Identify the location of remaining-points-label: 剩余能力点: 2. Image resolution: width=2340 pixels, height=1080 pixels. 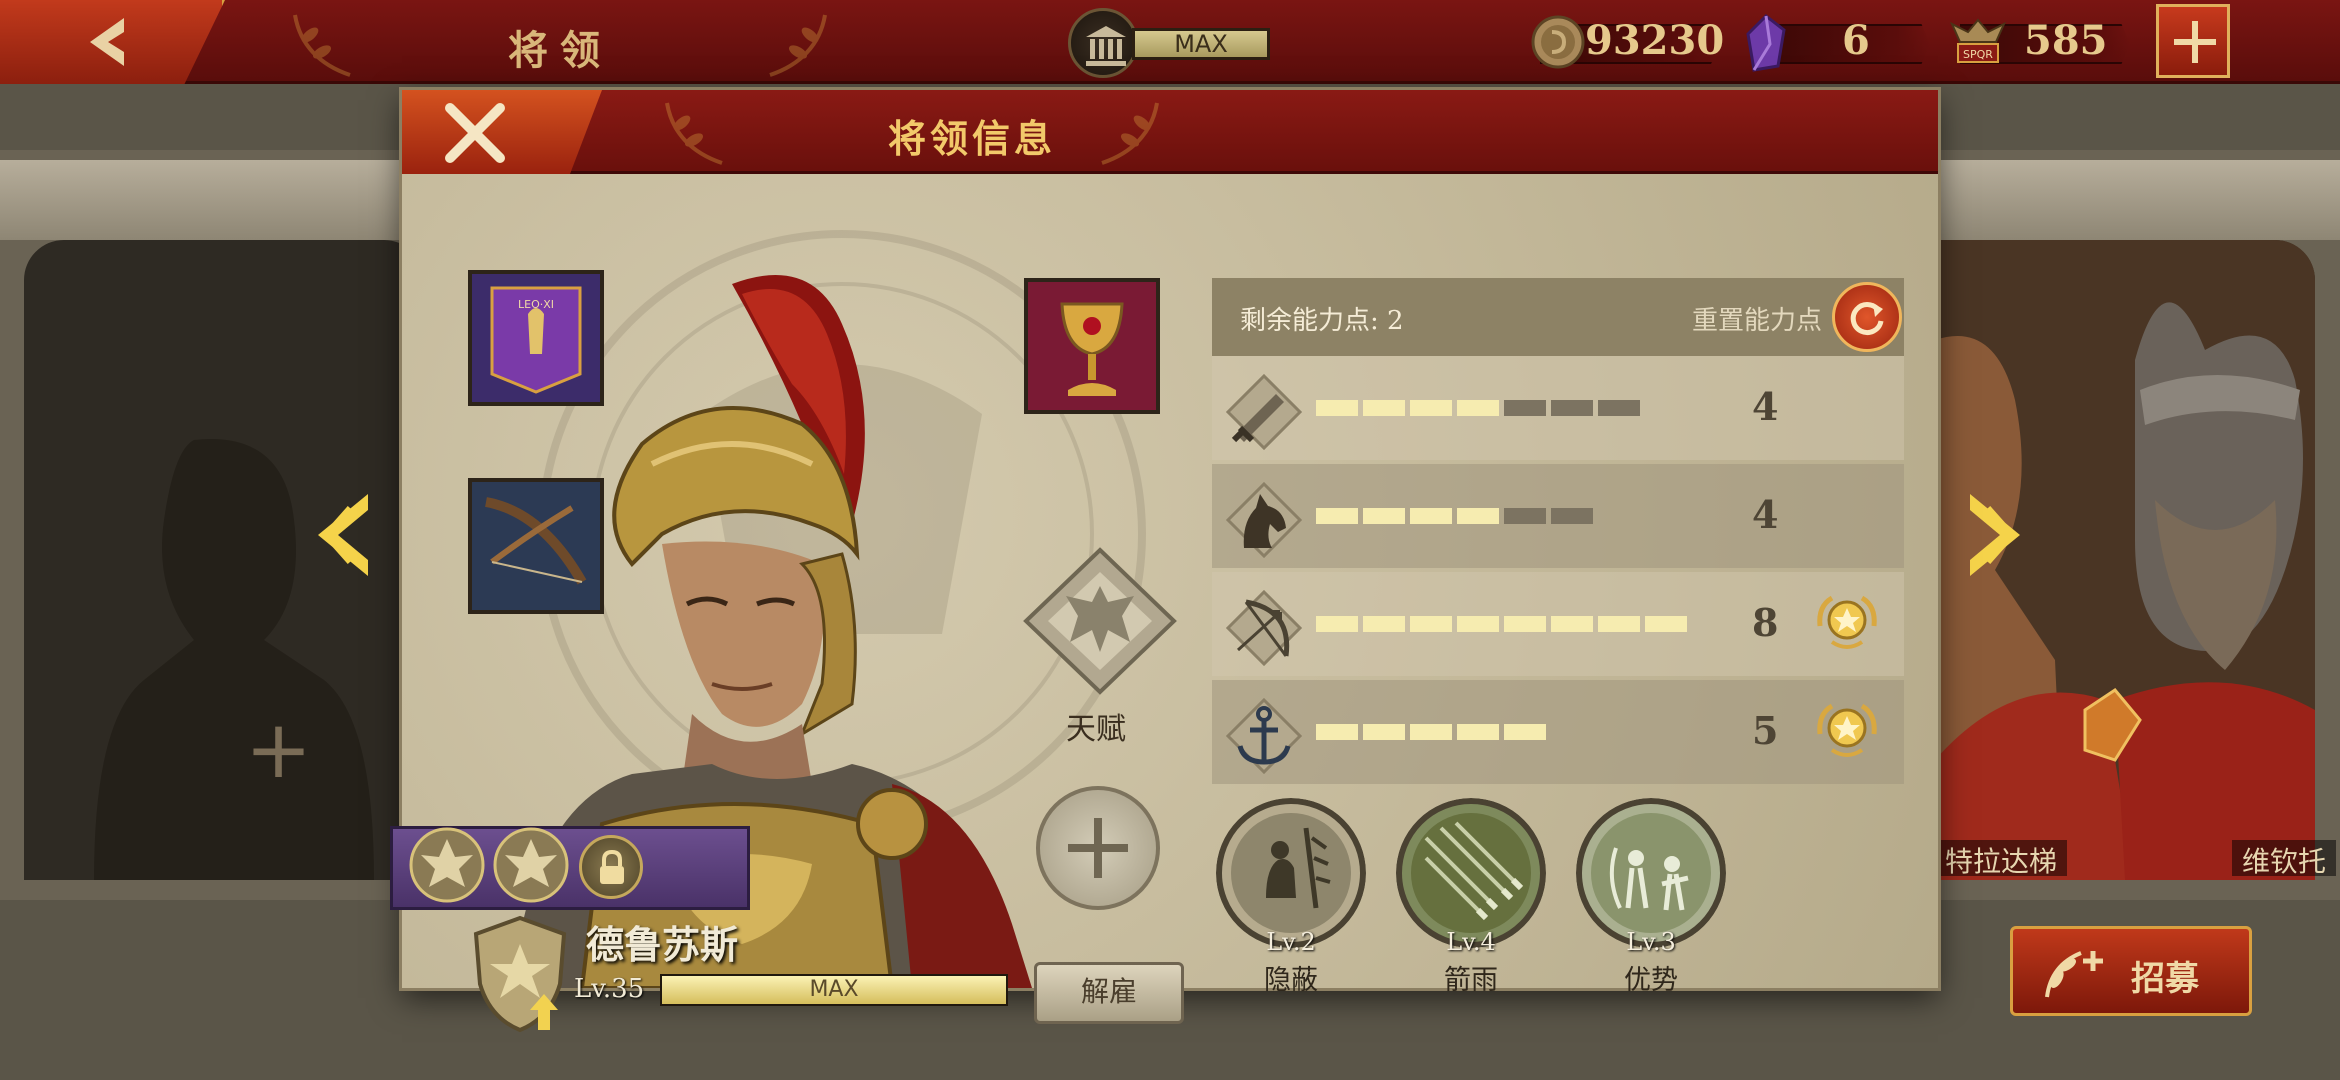
(1322, 321).